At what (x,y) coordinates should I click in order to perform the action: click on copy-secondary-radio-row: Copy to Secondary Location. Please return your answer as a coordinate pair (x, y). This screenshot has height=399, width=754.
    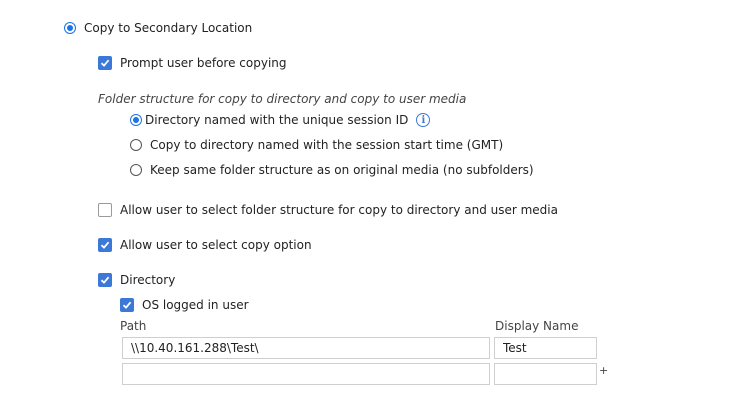
    Looking at the image, I should click on (158, 28).